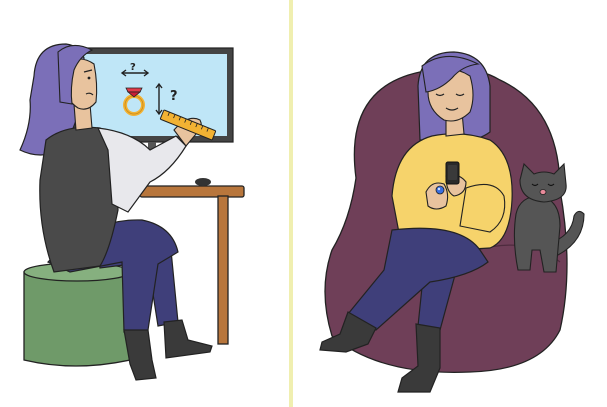 This screenshot has height=407, width=607. I want to click on panel-divider, so click(291, 203).